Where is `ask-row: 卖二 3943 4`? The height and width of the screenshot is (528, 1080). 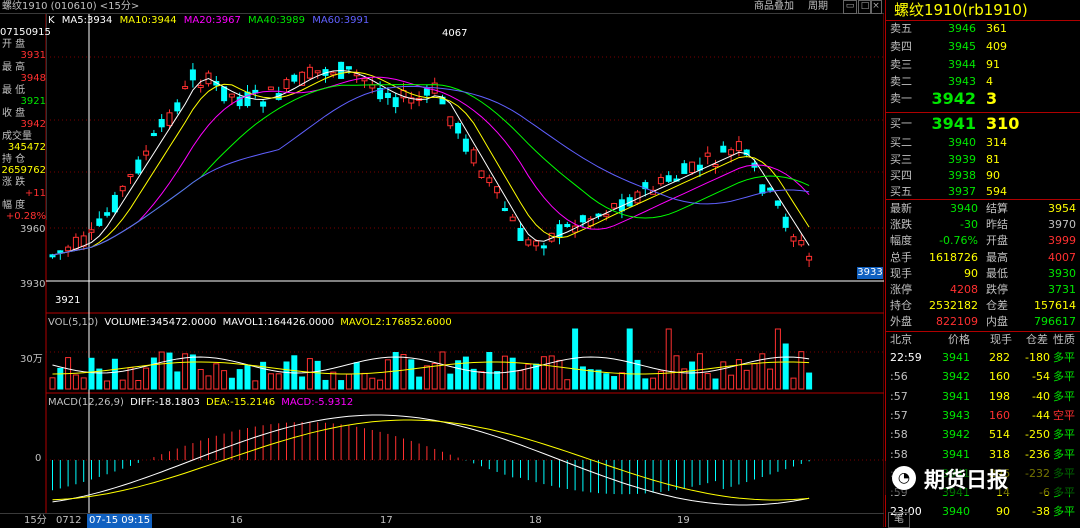
ask-row: 卖二 3943 4 is located at coordinates (983, 82).